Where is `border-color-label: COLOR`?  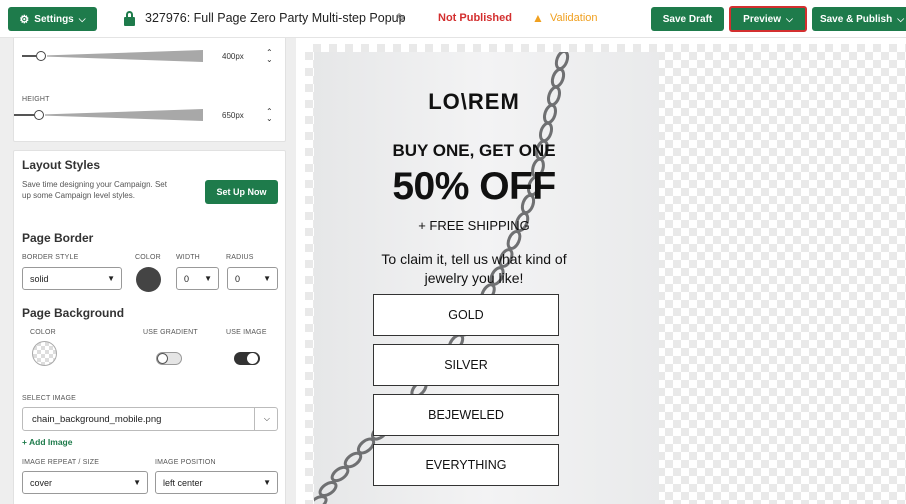
border-color-label: COLOR is located at coordinates (148, 257).